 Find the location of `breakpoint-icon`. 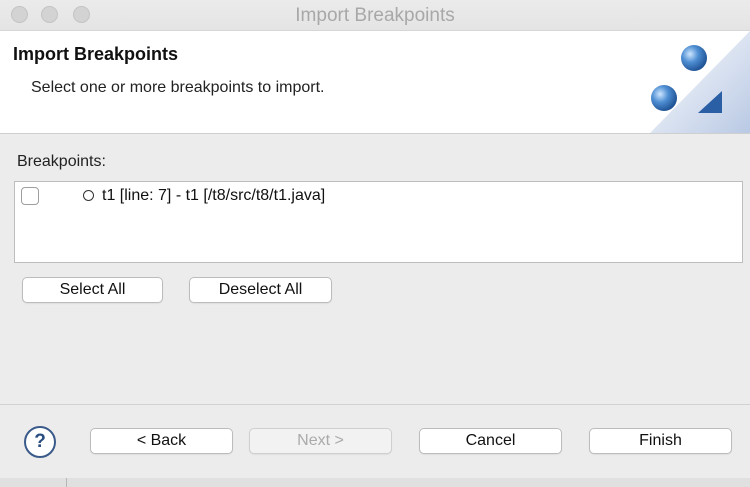

breakpoint-icon is located at coordinates (88, 195).